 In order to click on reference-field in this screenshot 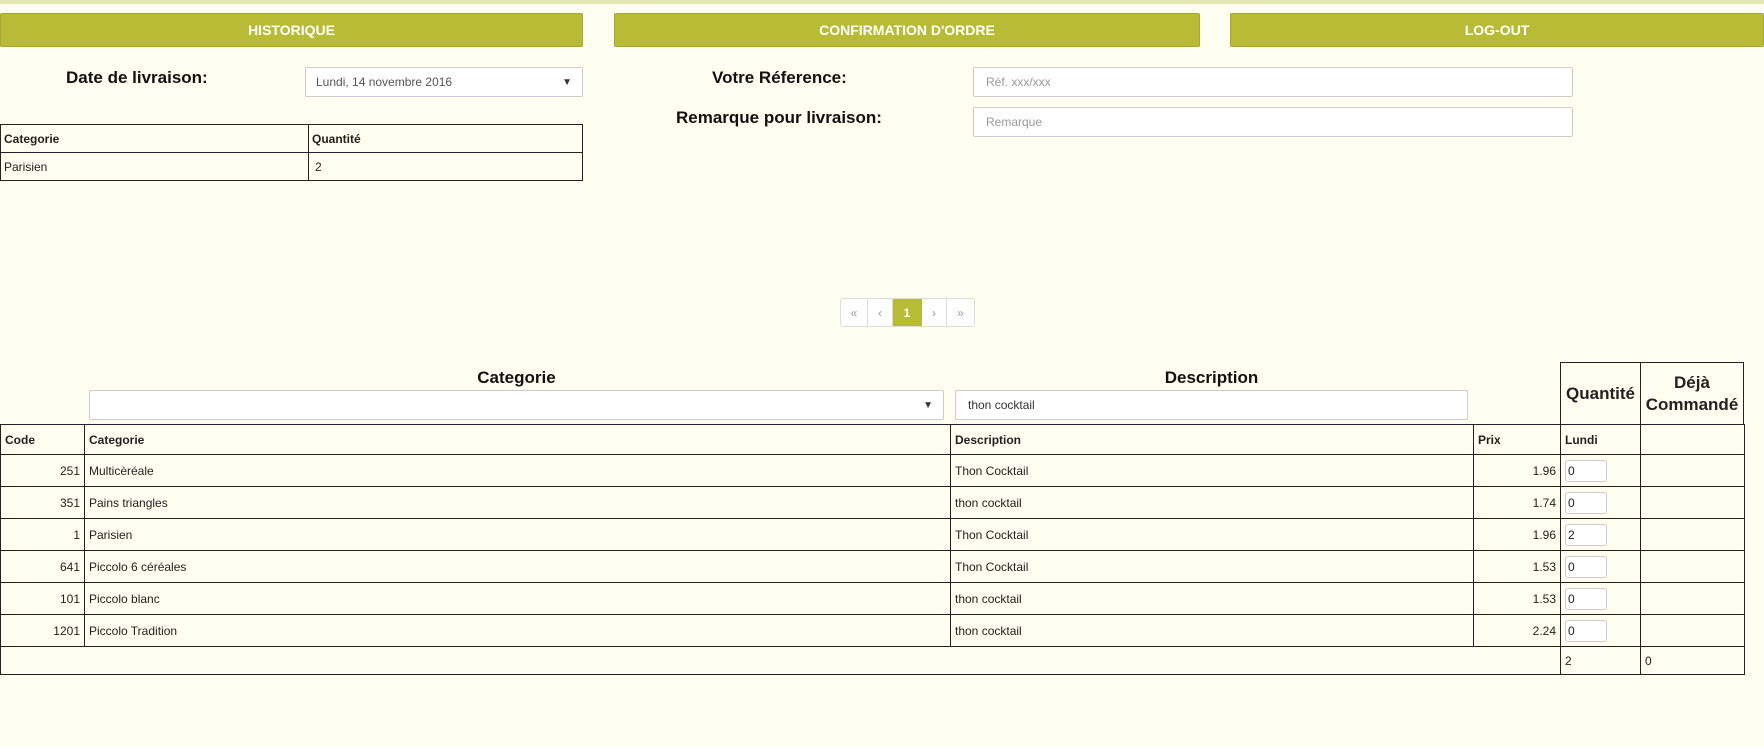, I will do `click(1273, 82)`.